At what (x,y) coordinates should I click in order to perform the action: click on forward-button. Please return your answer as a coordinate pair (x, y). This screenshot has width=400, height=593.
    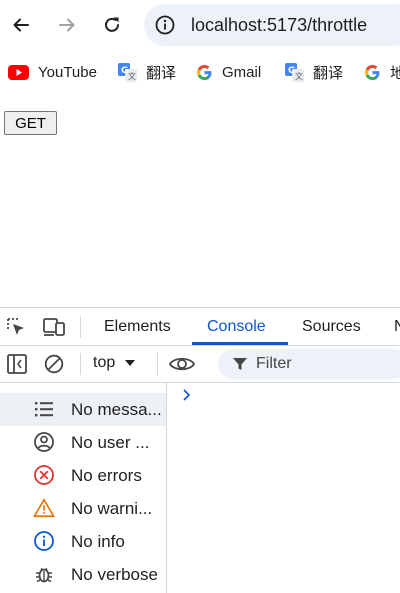
    Looking at the image, I should click on (67, 25).